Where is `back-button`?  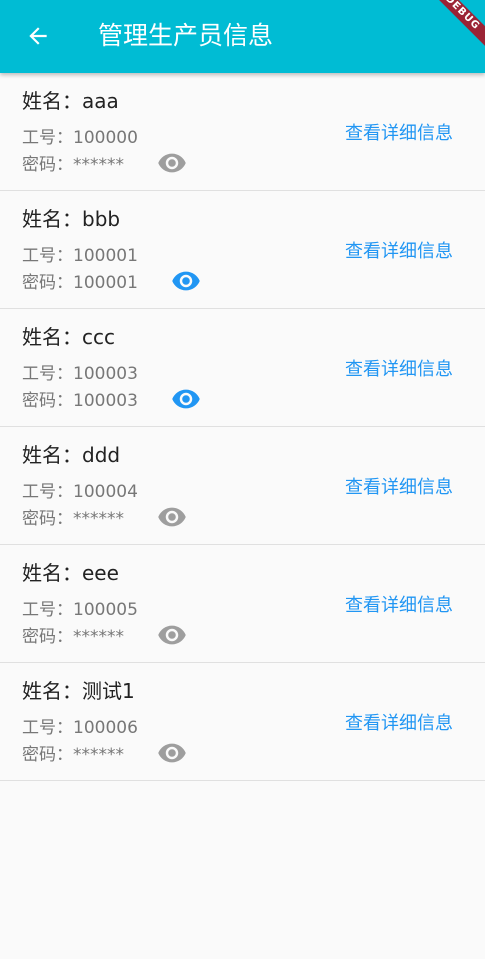 back-button is located at coordinates (38, 36).